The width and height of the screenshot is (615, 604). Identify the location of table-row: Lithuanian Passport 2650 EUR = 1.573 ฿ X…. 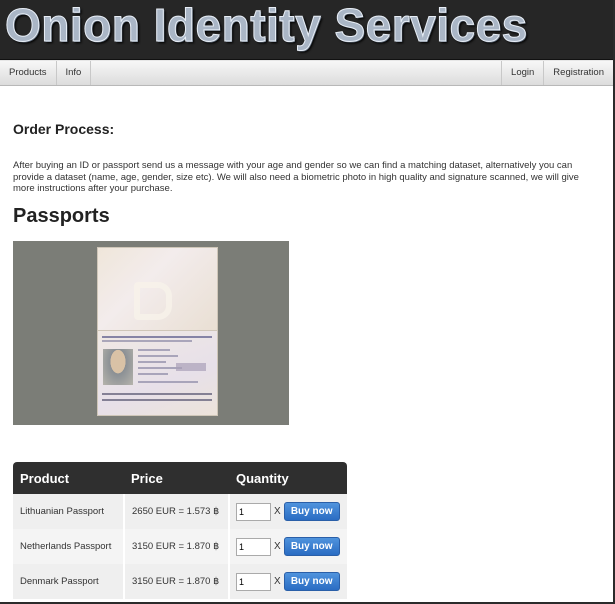
(180, 511).